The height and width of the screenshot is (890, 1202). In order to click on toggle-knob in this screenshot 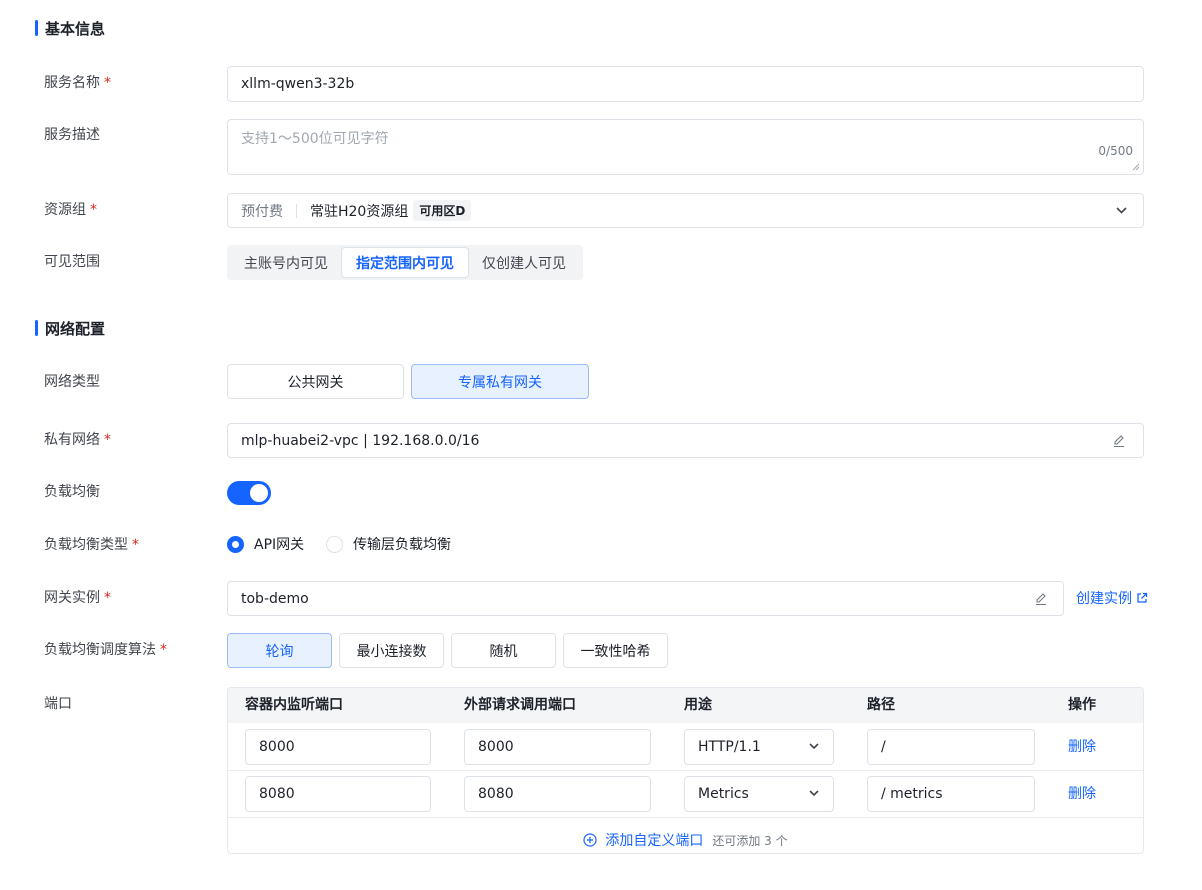, I will do `click(259, 493)`.